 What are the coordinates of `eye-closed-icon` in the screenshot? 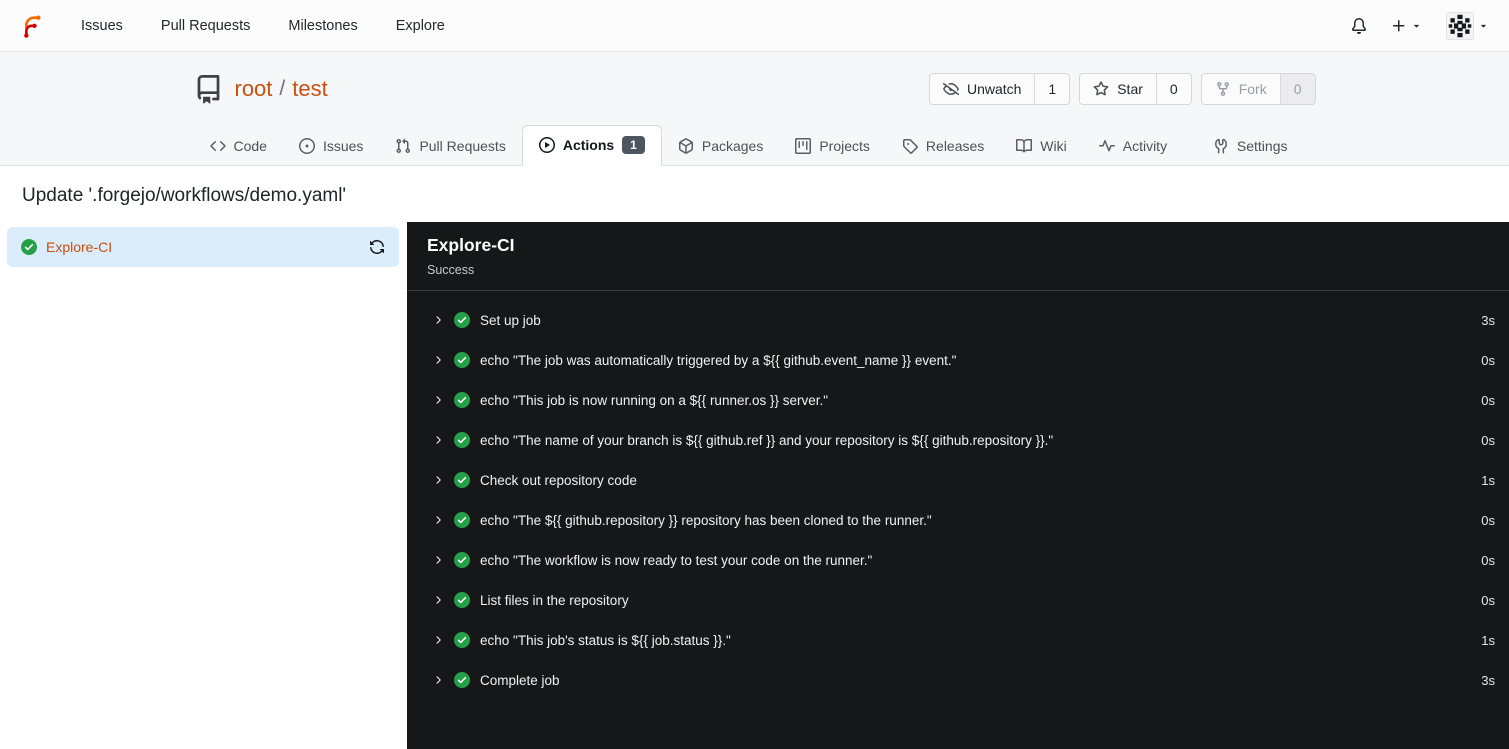 It's located at (950, 89).